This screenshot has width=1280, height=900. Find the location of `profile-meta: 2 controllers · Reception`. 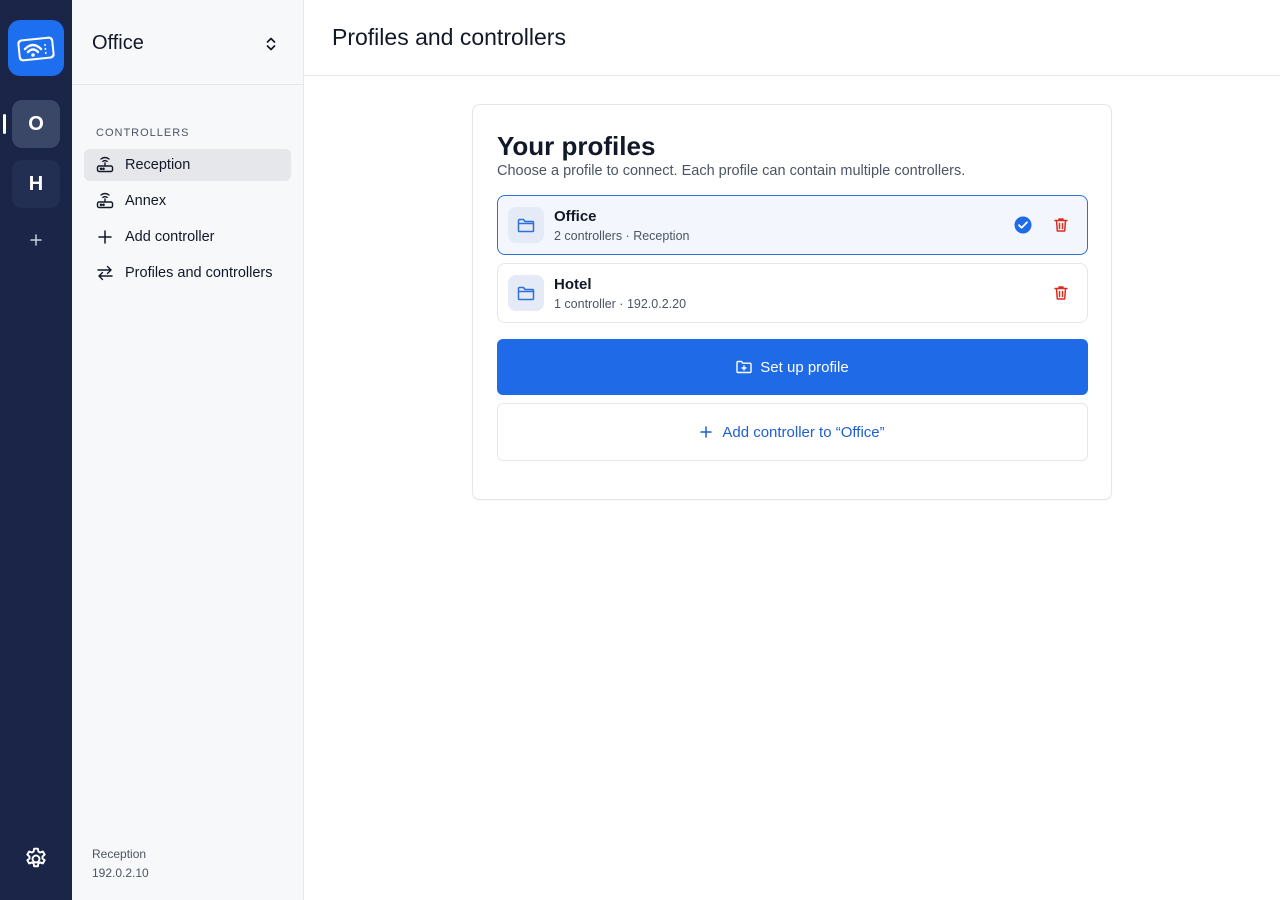

profile-meta: 2 controllers · Reception is located at coordinates (622, 236).